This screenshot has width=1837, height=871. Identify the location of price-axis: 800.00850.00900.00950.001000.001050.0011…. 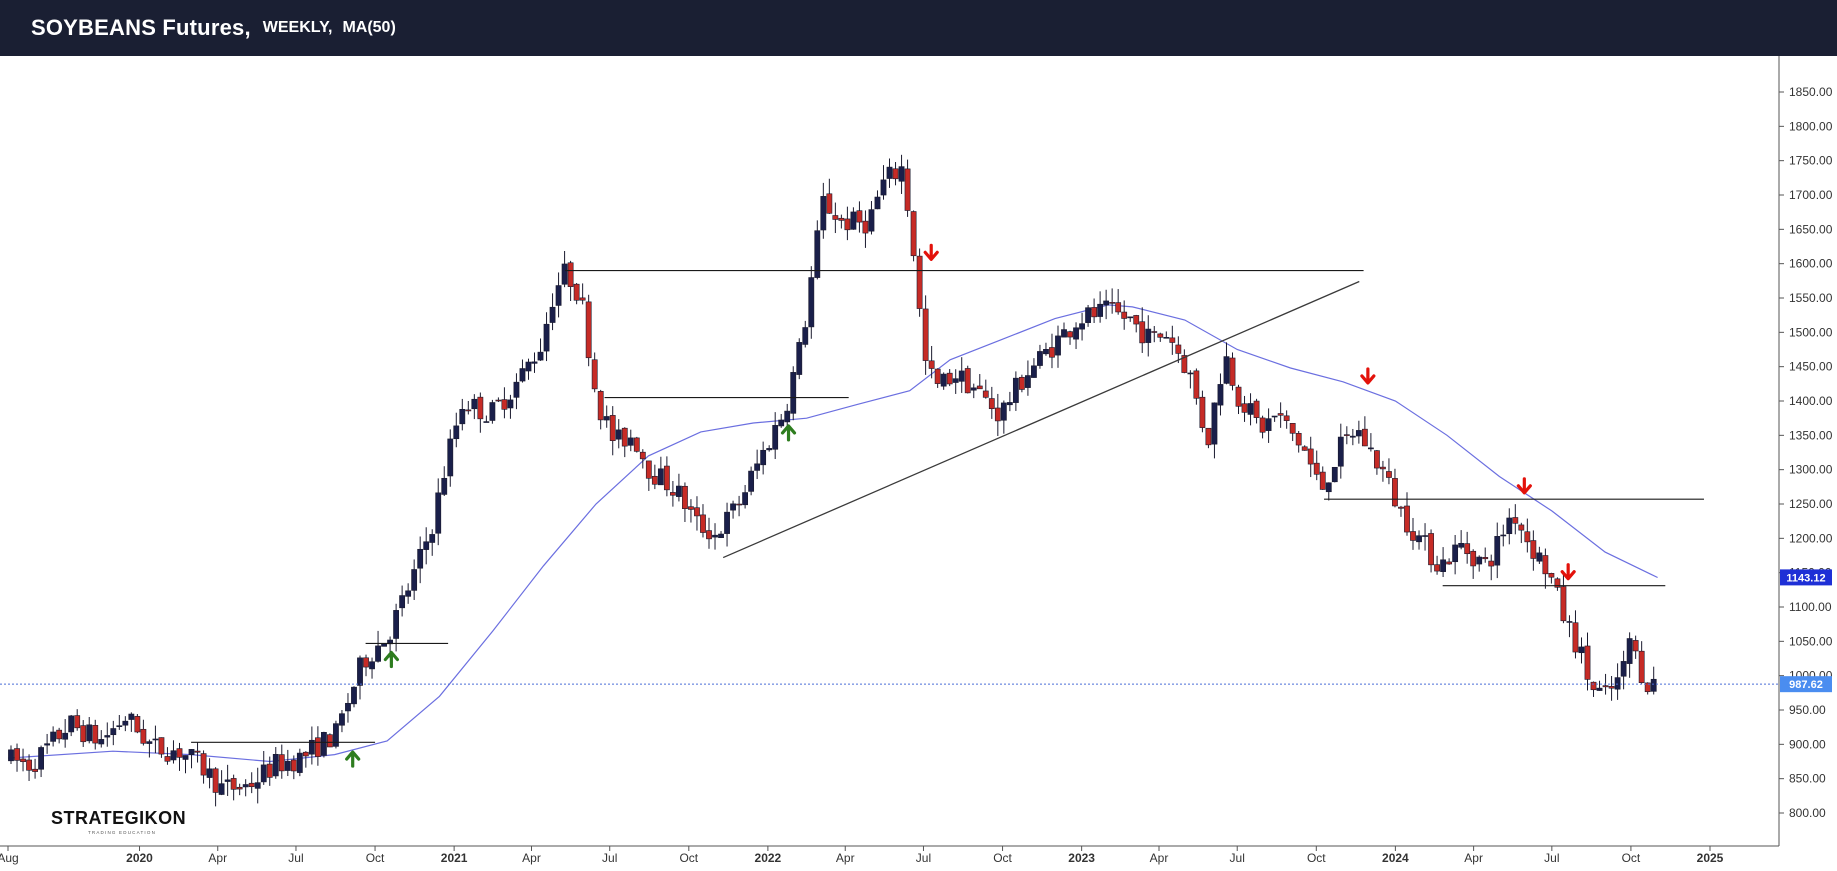
(1805, 451).